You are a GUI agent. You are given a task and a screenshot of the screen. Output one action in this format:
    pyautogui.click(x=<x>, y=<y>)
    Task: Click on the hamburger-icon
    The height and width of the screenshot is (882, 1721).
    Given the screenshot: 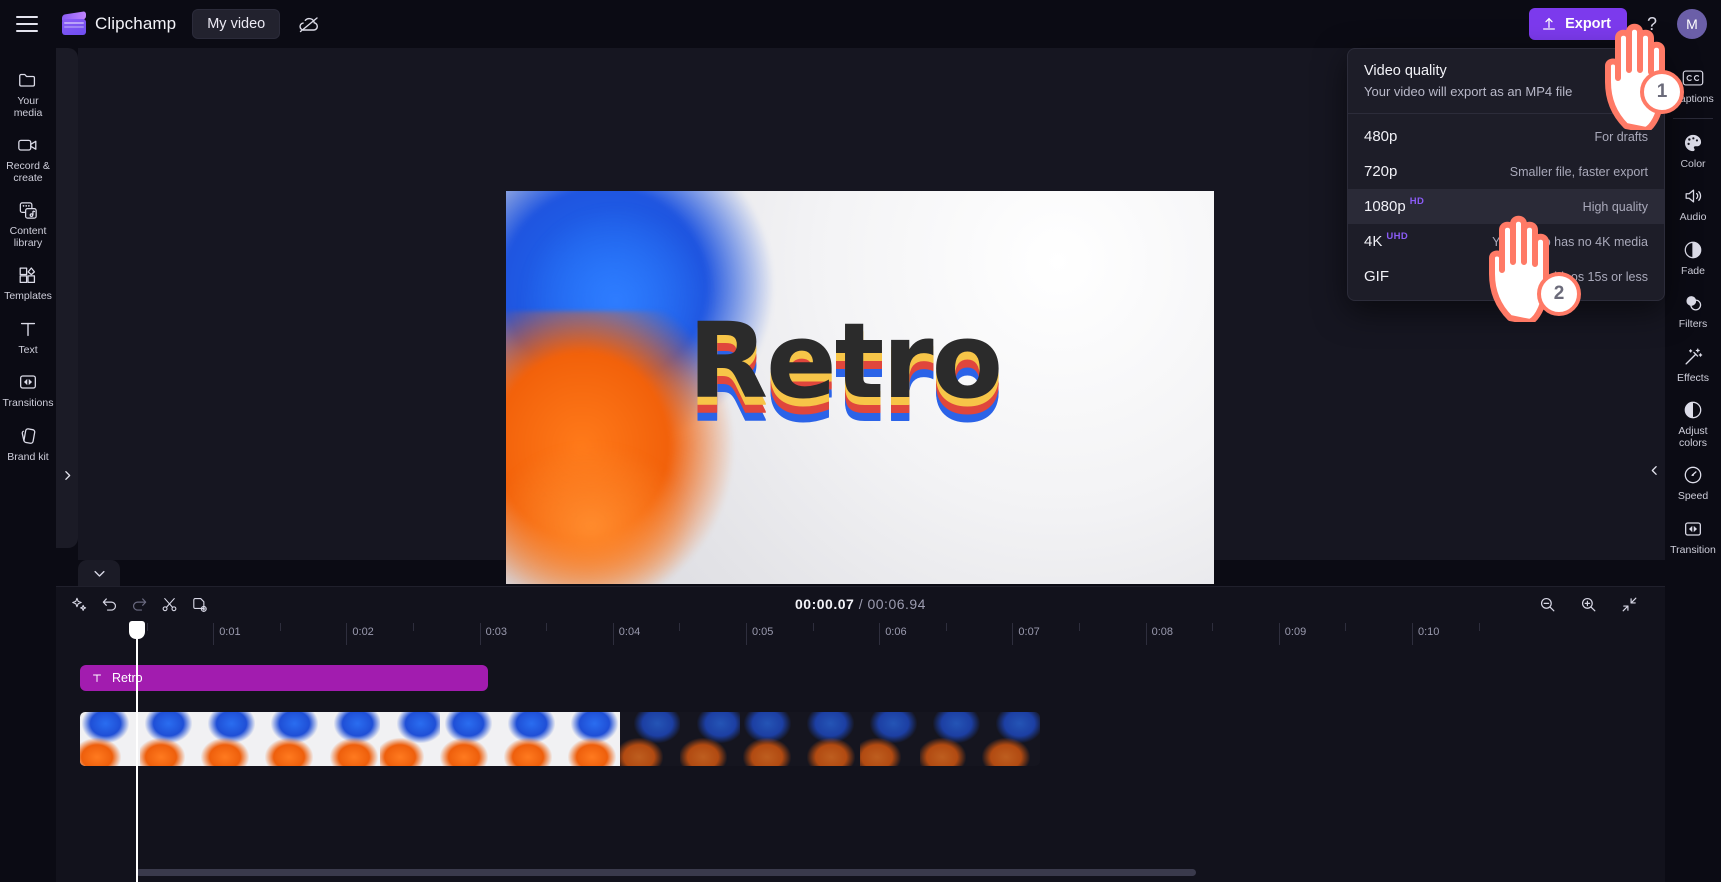 What is the action you would take?
    pyautogui.click(x=27, y=24)
    